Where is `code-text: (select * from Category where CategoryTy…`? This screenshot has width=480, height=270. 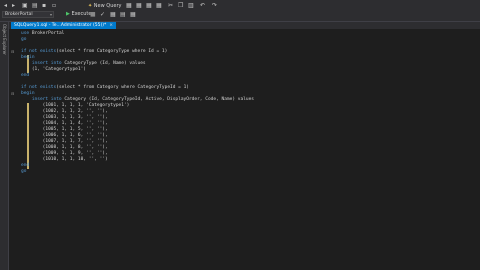
code-text: (select * from Category where CategoryTy… is located at coordinates (122, 87).